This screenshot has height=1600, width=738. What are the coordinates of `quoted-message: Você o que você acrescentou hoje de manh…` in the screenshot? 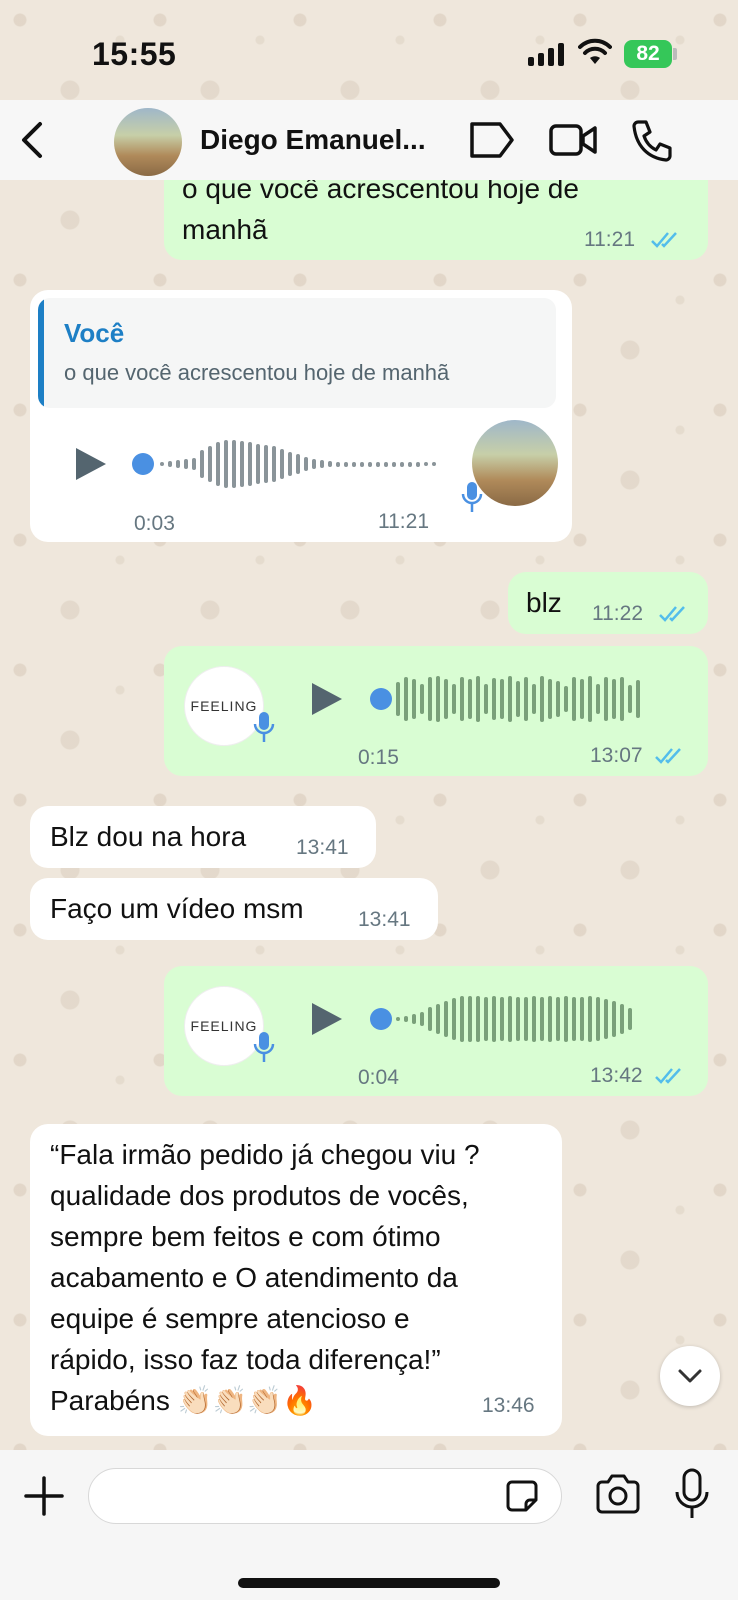 It's located at (297, 353).